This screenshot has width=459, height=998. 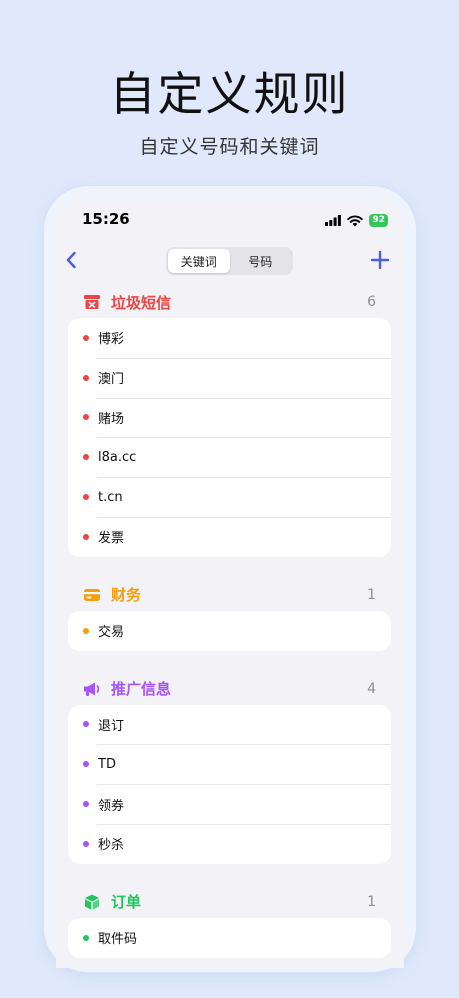 I want to click on keyword-label: 博彩, so click(x=111, y=340).